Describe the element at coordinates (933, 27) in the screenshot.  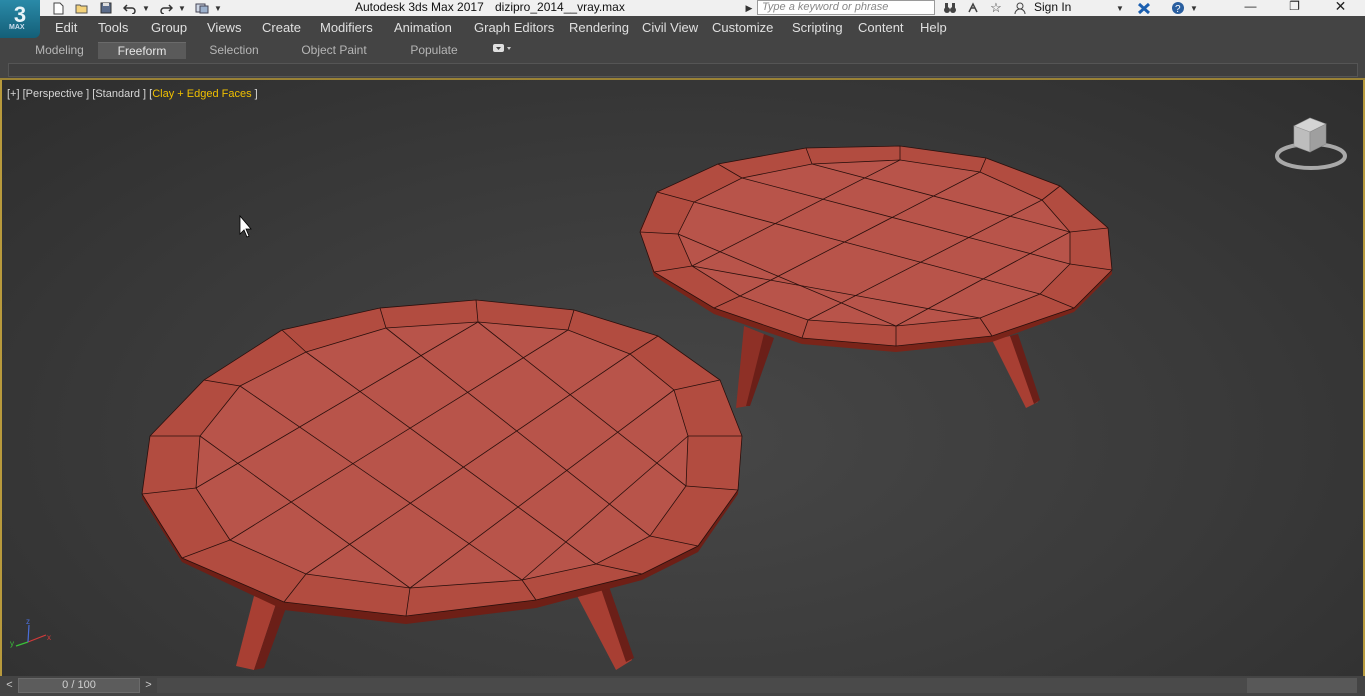
I see `menu-help: Help` at that location.